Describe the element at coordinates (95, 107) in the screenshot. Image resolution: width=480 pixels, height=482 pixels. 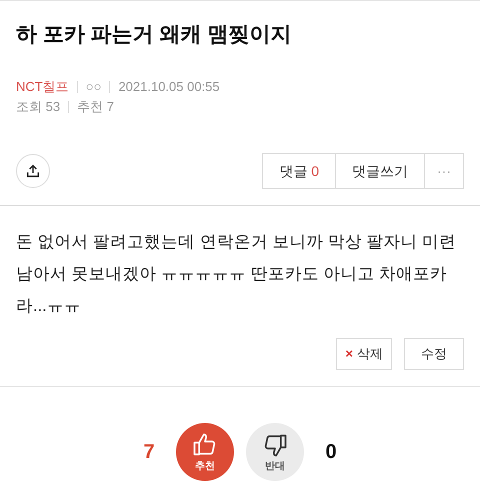
I see `recommend-count: 추천 7` at that location.